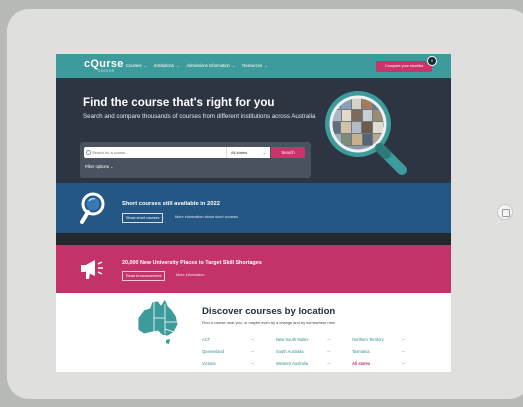 The height and width of the screenshot is (407, 523). I want to click on australia-map, so click(159, 323).